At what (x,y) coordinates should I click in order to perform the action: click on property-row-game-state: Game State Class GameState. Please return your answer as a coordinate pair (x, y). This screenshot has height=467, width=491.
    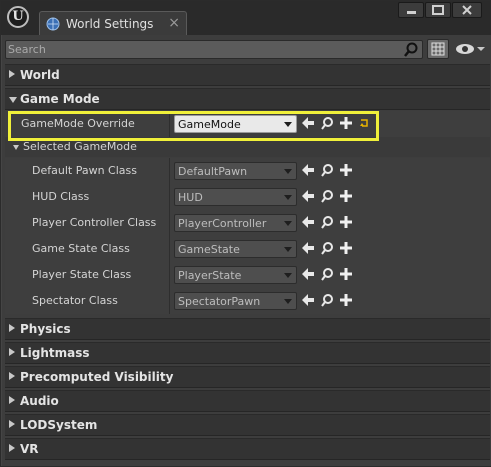
    Looking at the image, I should click on (247, 249).